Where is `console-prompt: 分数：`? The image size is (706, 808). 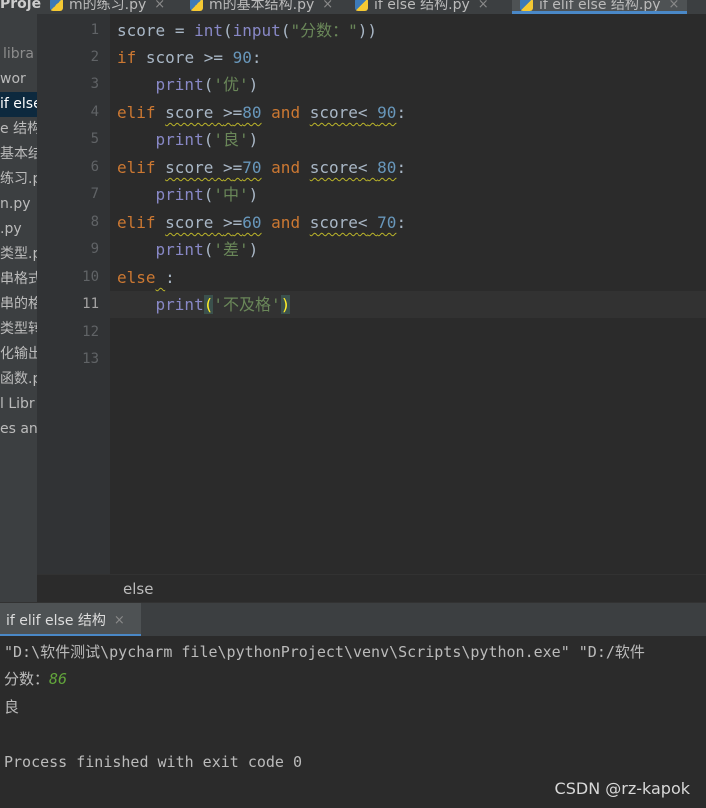
console-prompt: 分数： is located at coordinates (27, 679).